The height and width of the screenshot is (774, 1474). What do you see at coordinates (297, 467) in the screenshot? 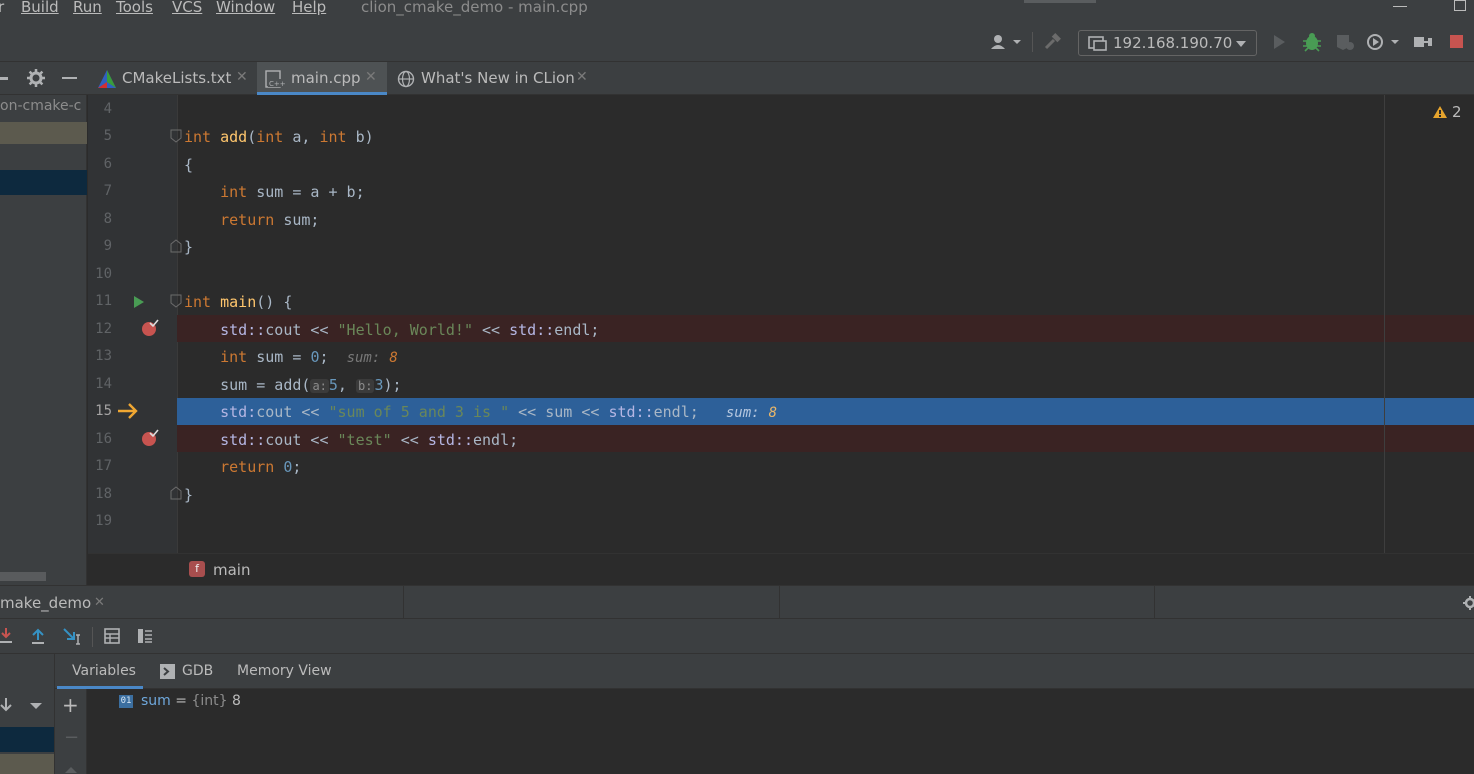
I see `code-token: ;` at bounding box center [297, 467].